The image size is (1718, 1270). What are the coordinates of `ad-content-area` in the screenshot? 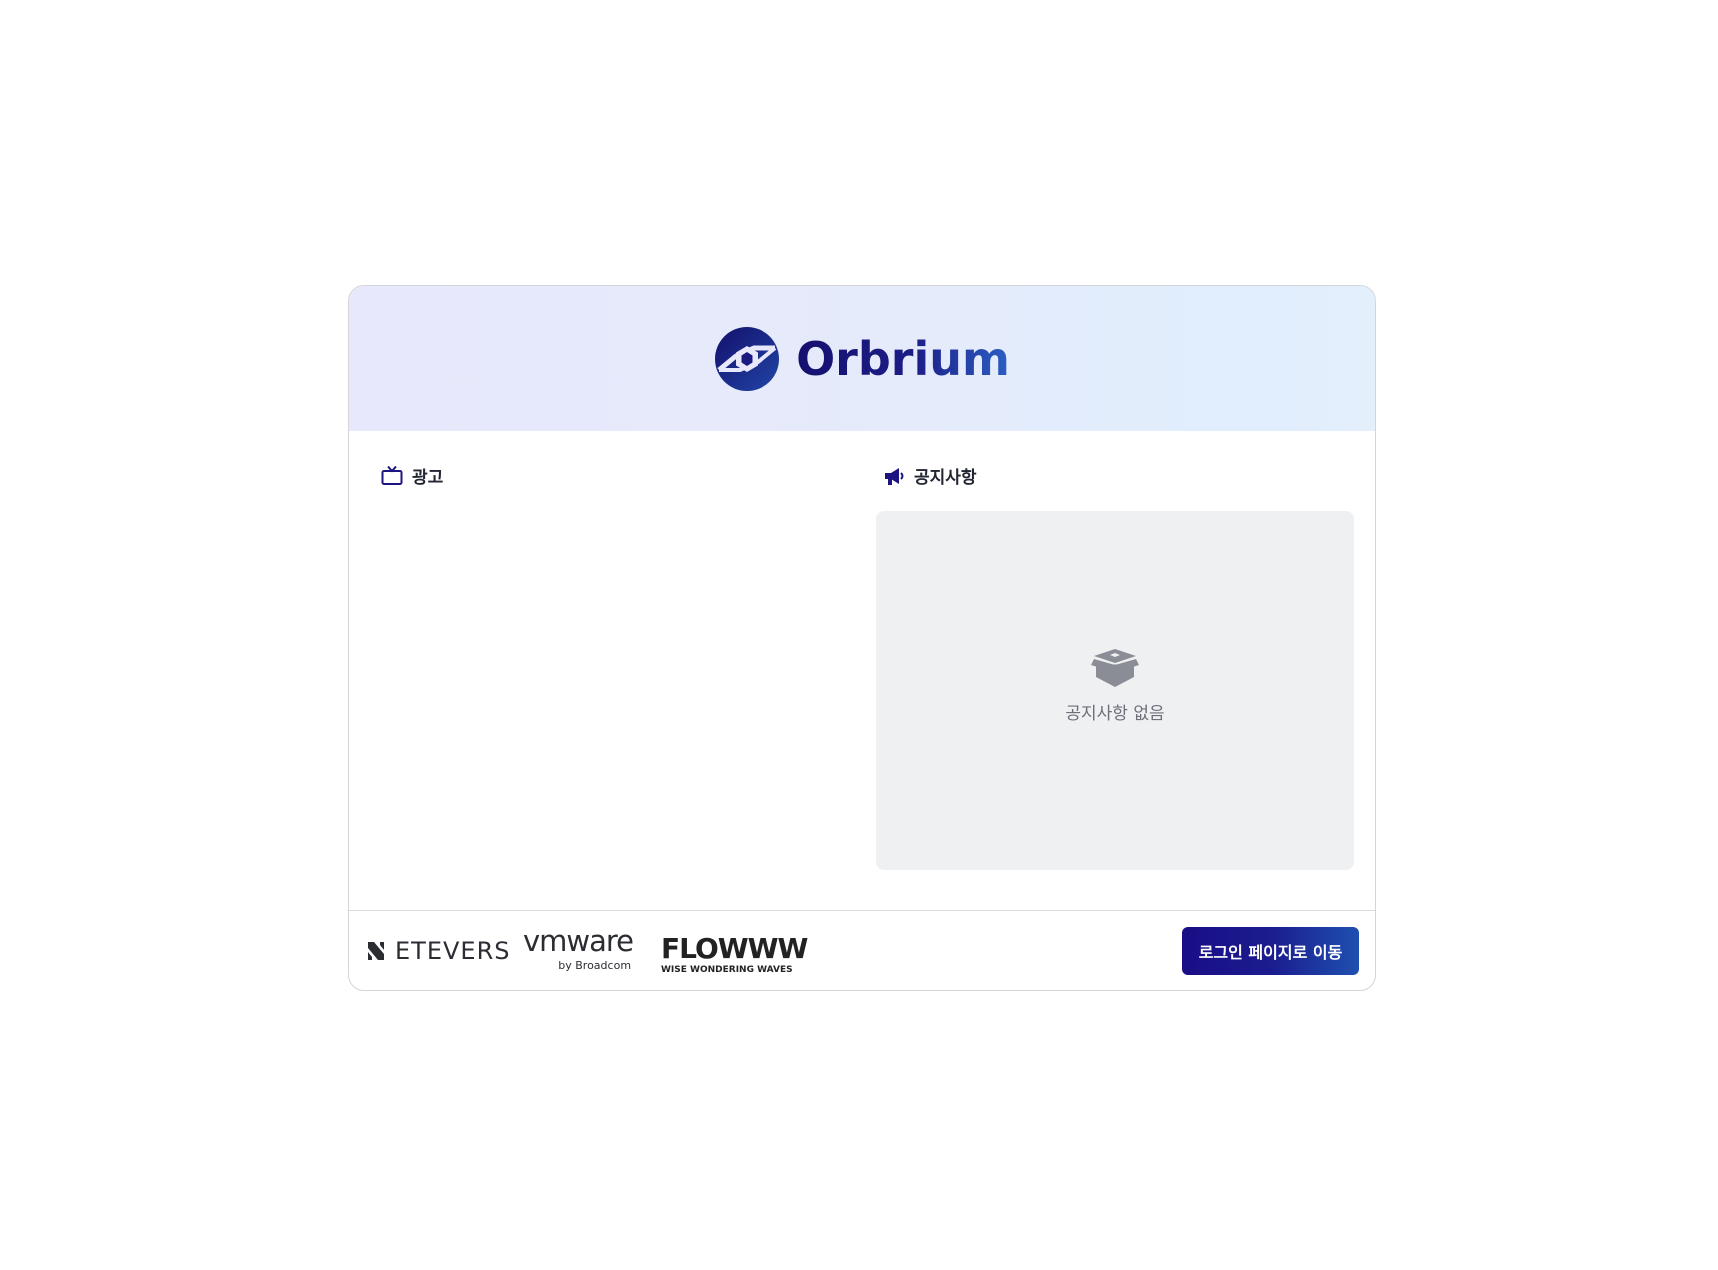 It's located at (611, 690).